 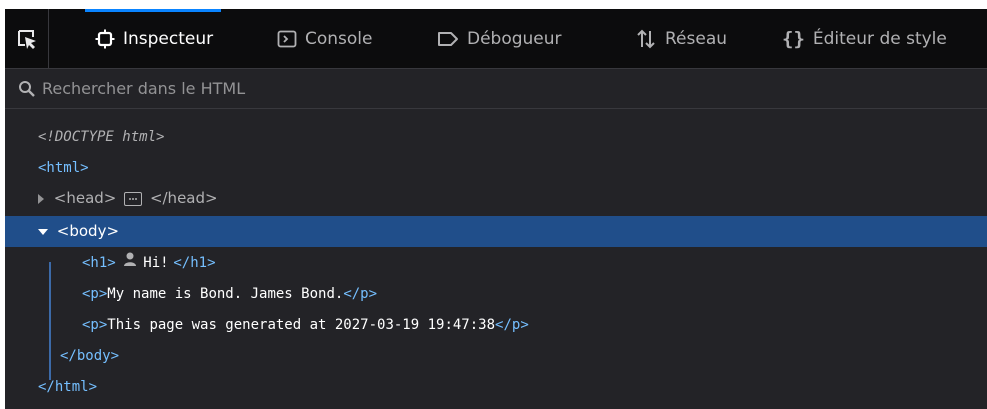 I want to click on node-body-close: </body>, so click(x=496, y=355).